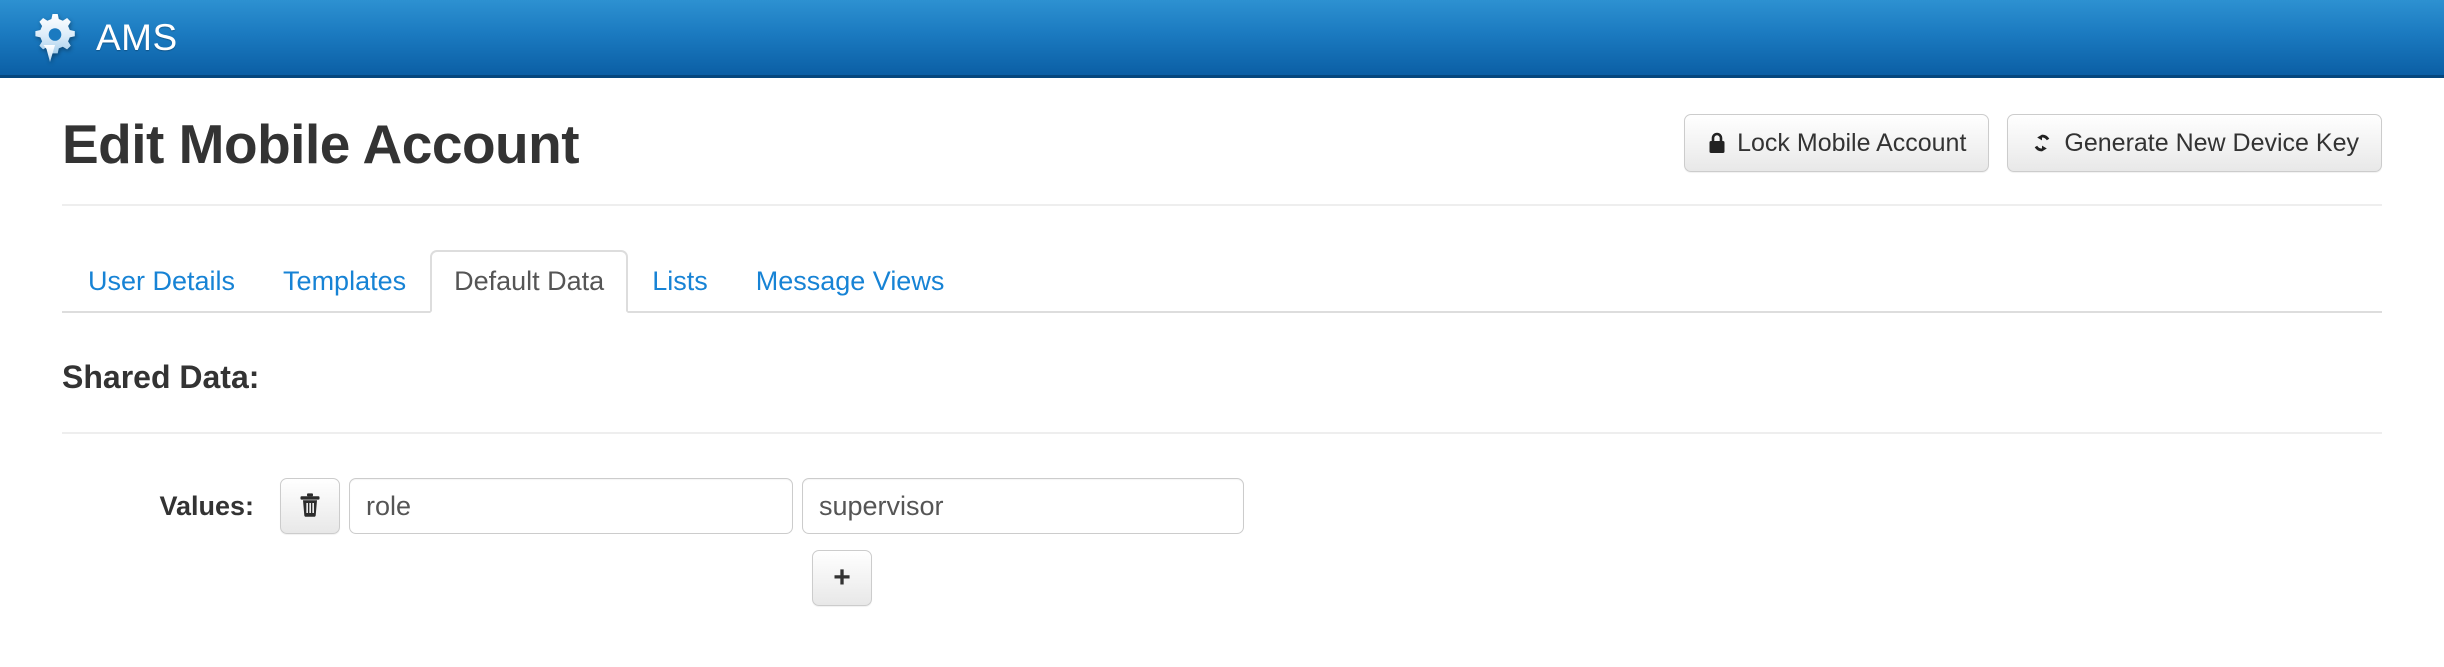  I want to click on top-navbar: AMS, so click(1222, 39).